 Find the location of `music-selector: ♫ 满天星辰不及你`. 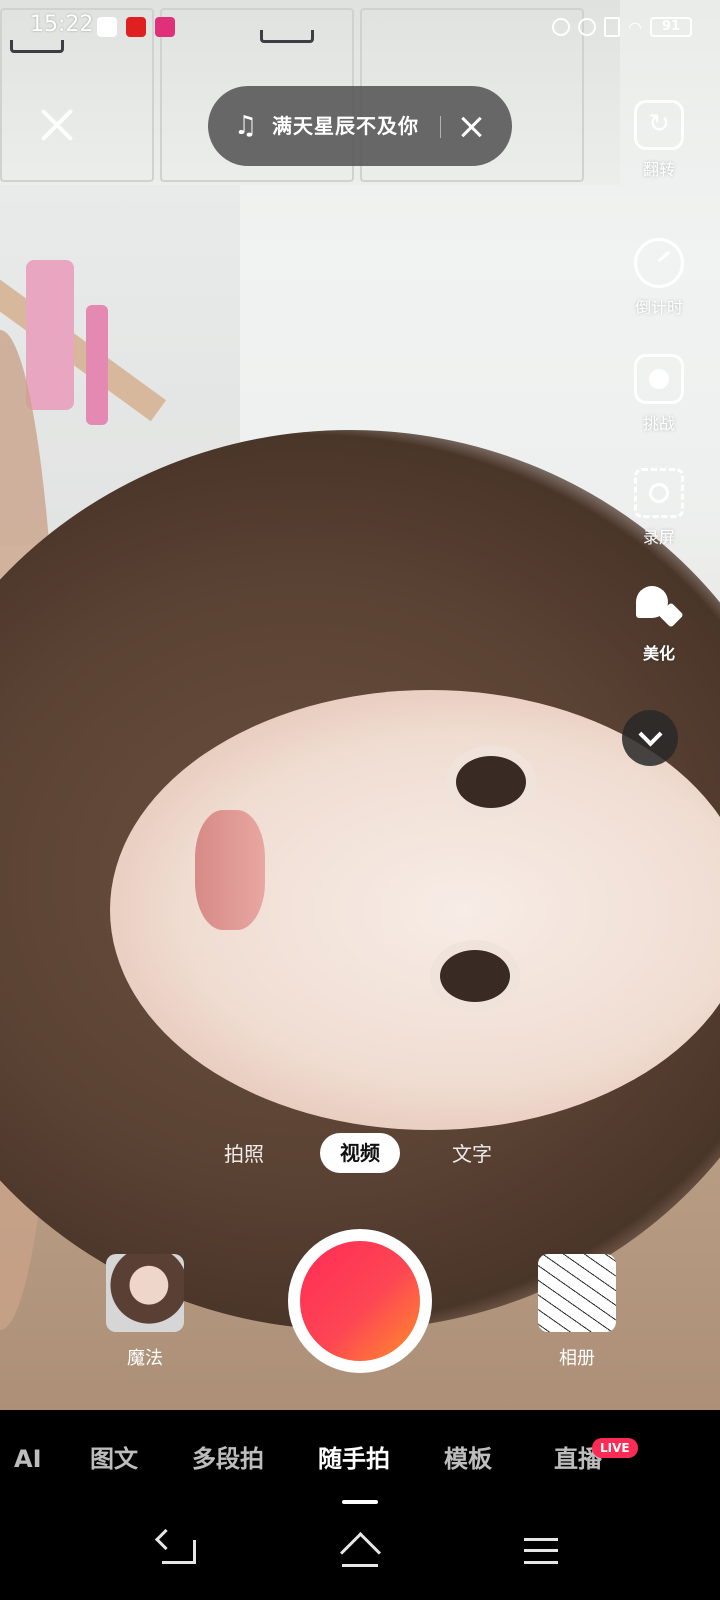

music-selector: ♫ 满天星辰不及你 is located at coordinates (360, 126).